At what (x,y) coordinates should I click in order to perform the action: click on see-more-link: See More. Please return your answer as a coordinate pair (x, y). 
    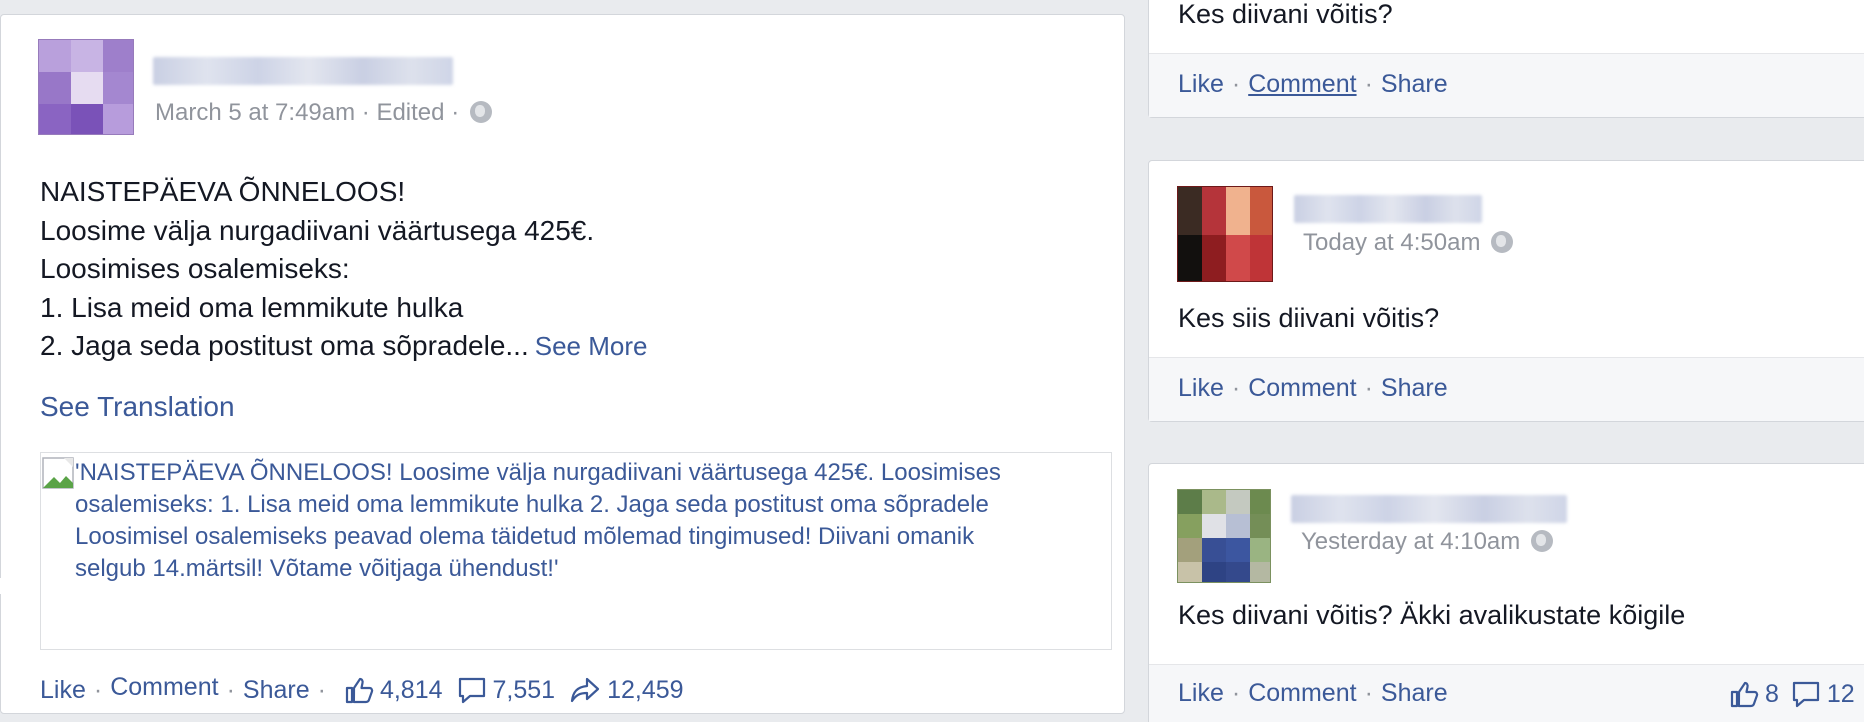
    Looking at the image, I should click on (591, 346).